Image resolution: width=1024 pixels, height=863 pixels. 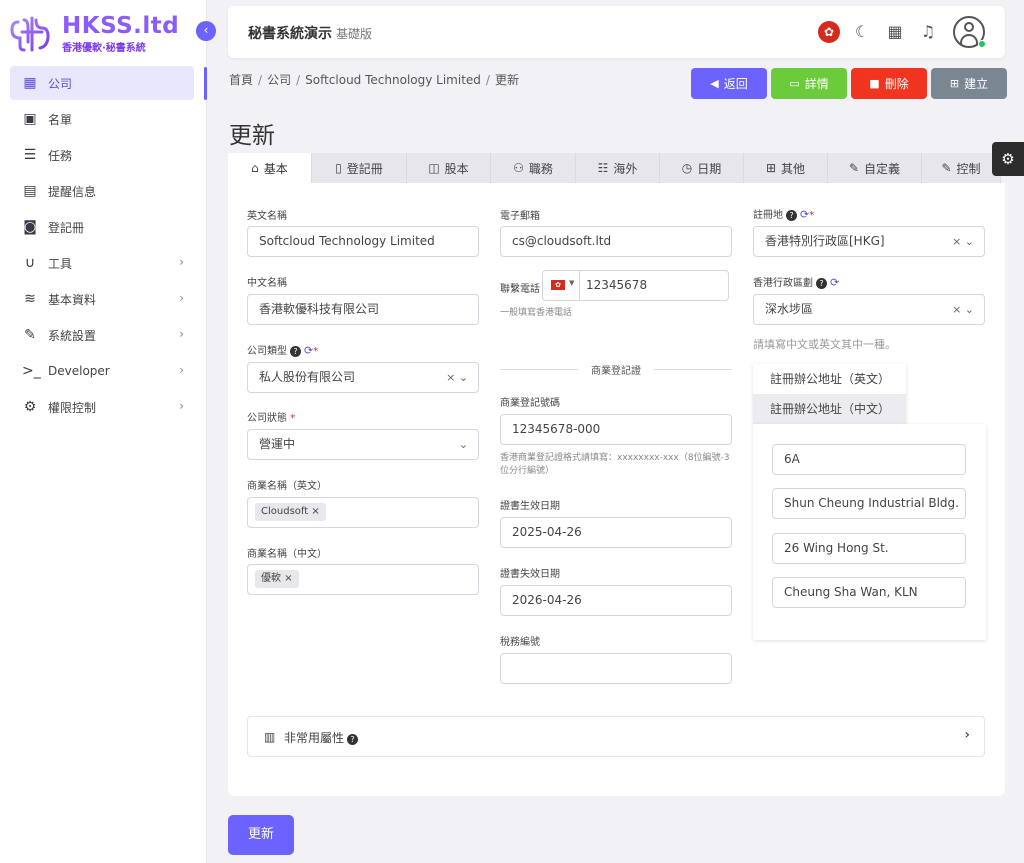 I want to click on cert-start-date-input: 2025-04-26, so click(x=616, y=532).